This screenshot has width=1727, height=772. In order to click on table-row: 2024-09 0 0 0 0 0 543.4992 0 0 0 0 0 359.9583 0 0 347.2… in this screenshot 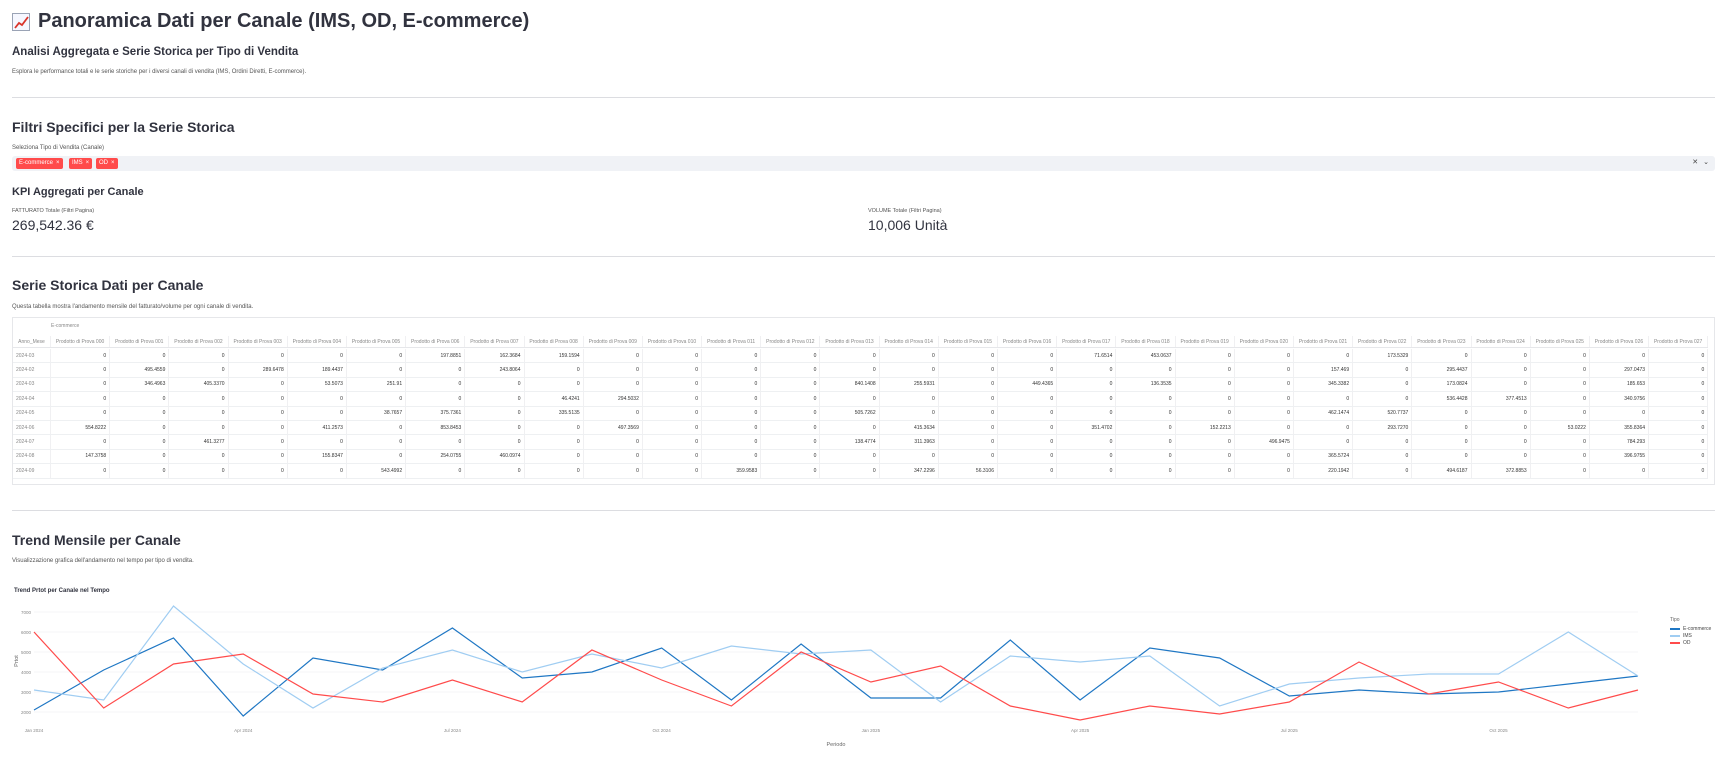, I will do `click(861, 471)`.